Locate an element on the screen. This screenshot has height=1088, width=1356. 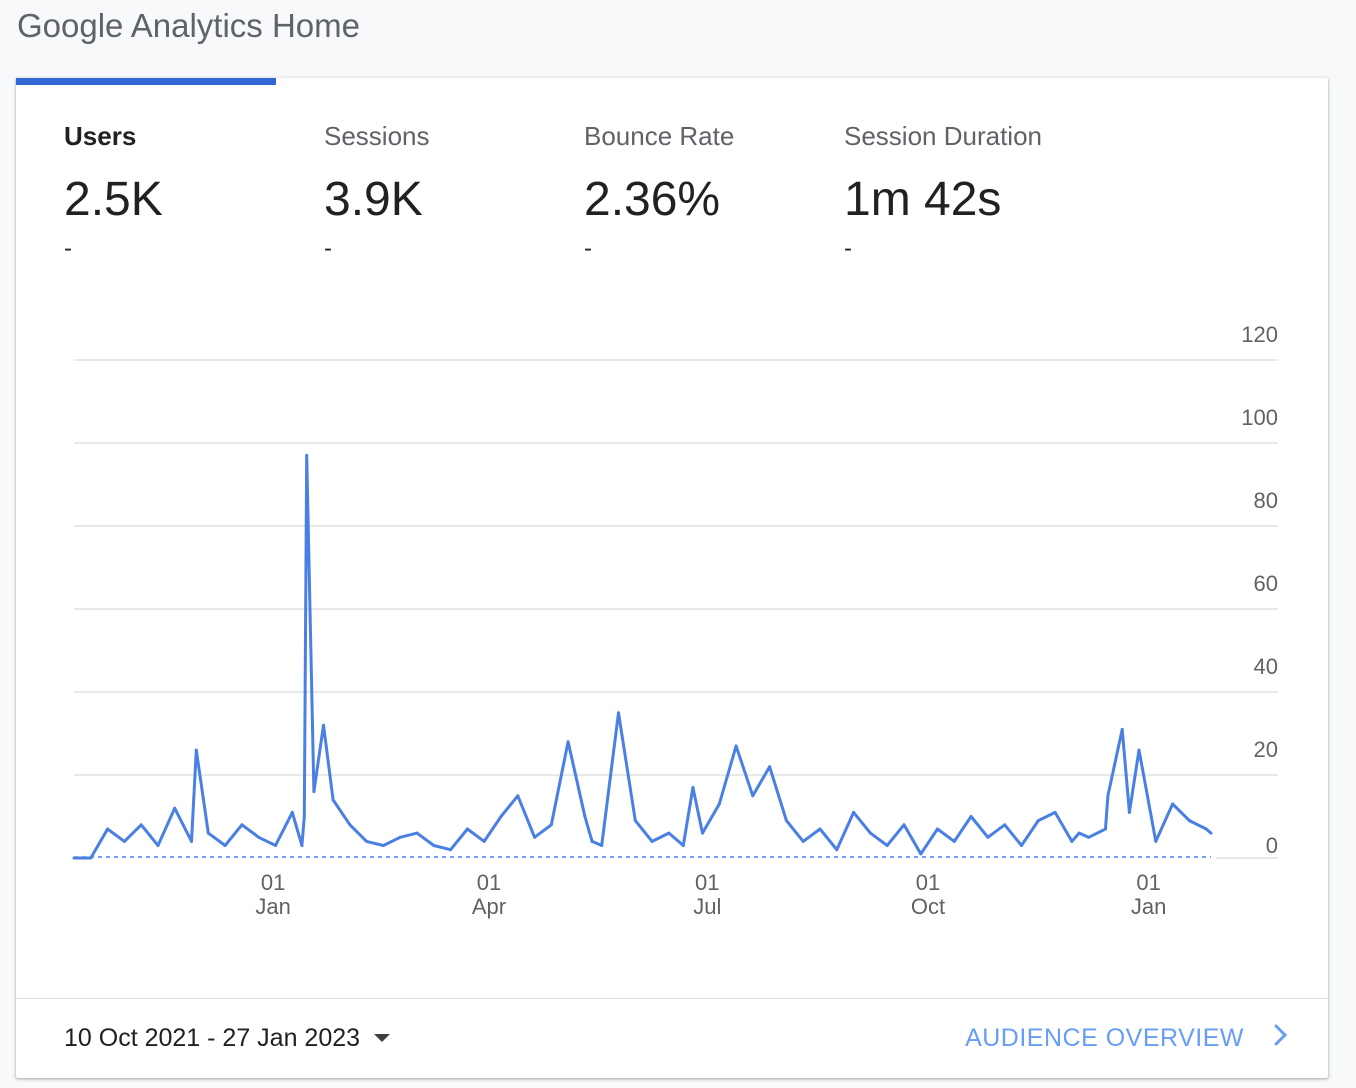
y-tick-label: 120 is located at coordinates (1259, 334).